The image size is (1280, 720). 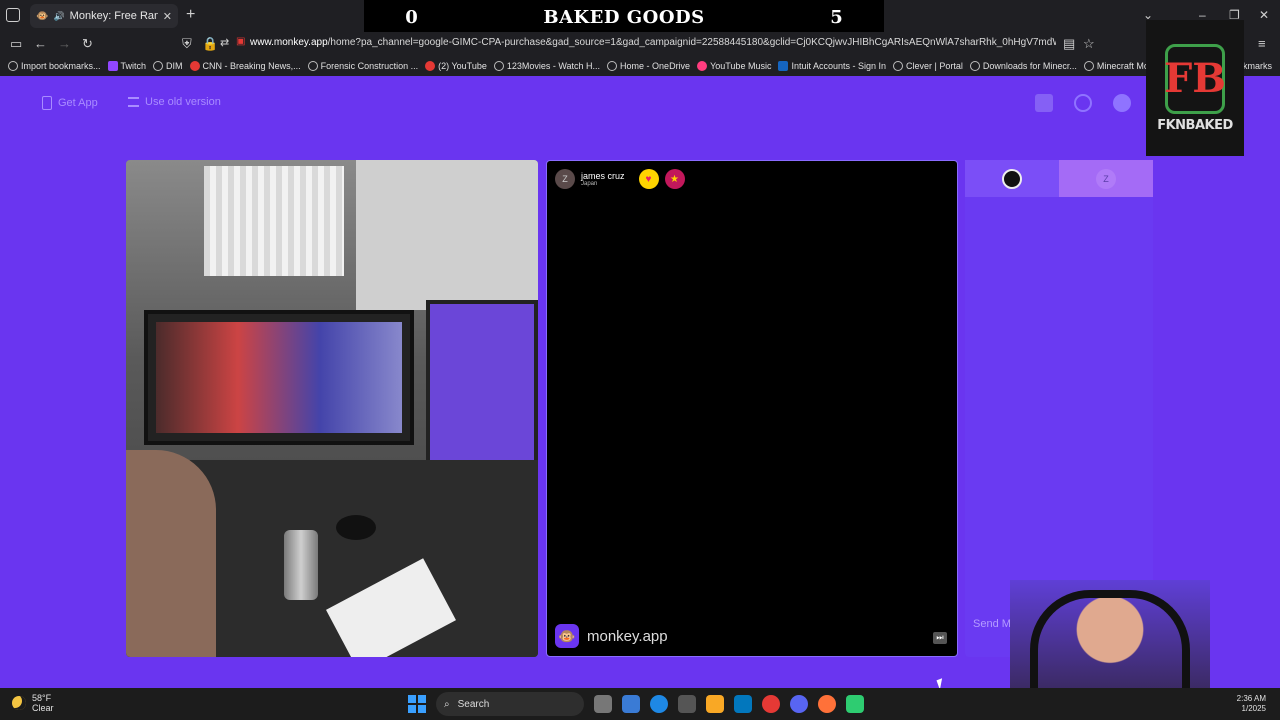 I want to click on taskbar-search-label: Search, so click(x=473, y=704).